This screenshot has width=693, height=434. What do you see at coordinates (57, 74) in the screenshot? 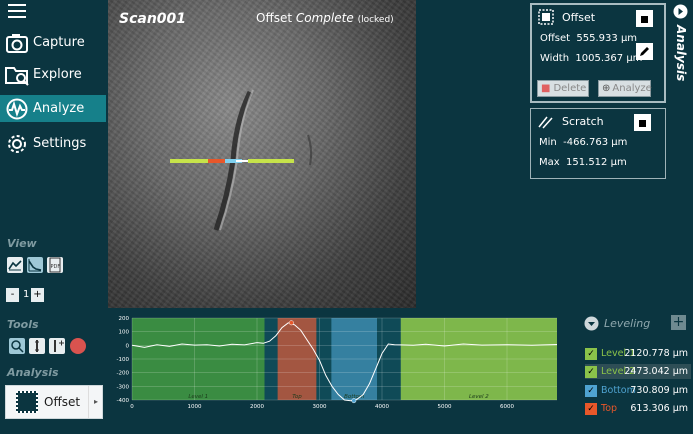
I see `nav-explore-label: Explore` at bounding box center [57, 74].